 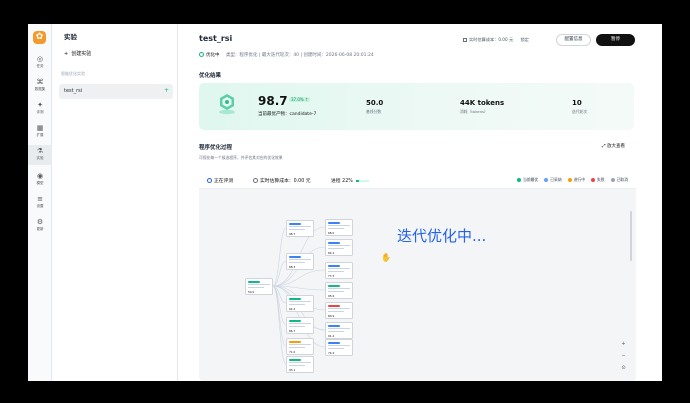 I want to click on legend-item: 当前最优, so click(x=527, y=179).